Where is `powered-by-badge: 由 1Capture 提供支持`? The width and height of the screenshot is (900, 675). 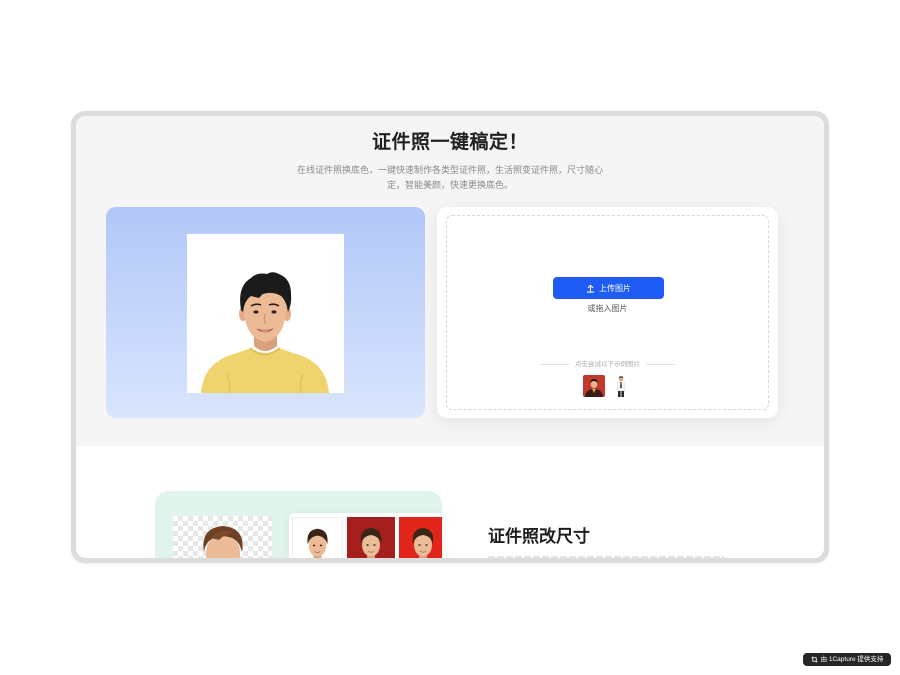 powered-by-badge: 由 1Capture 提供支持 is located at coordinates (847, 659).